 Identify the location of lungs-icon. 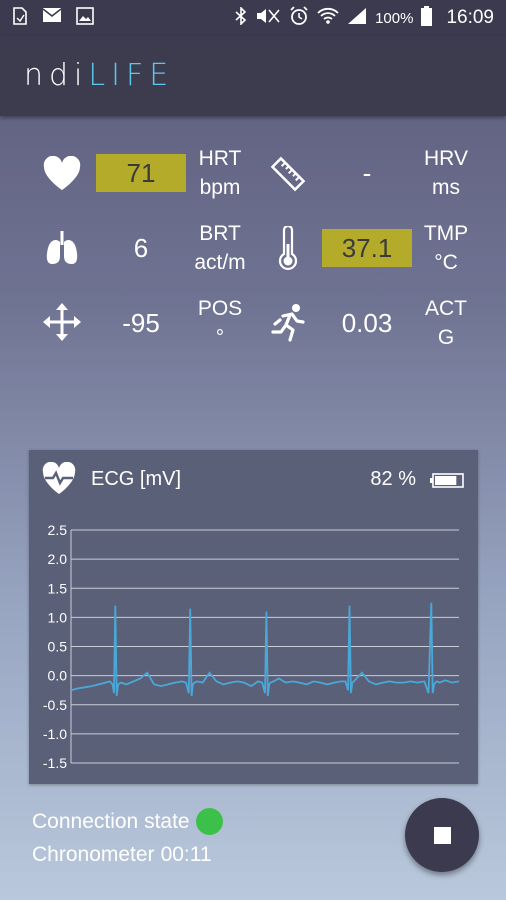
(62, 248).